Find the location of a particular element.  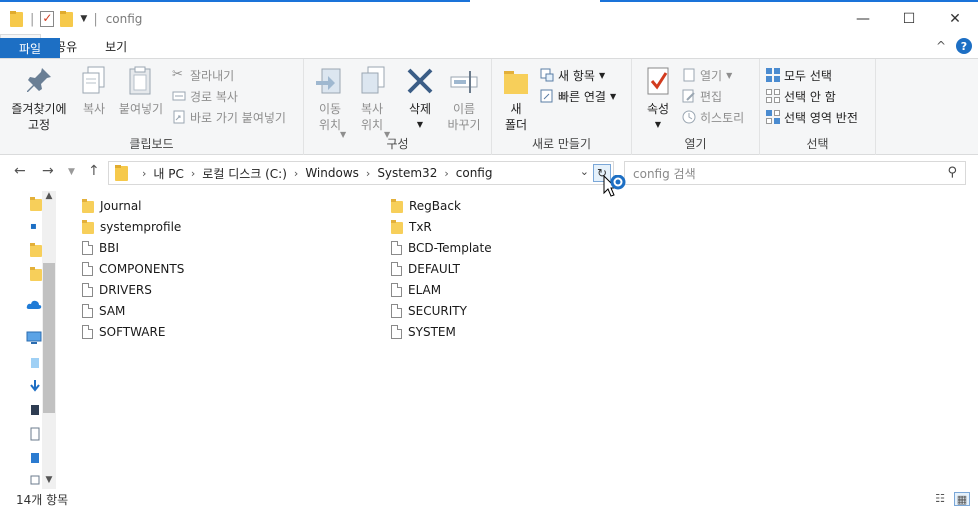

paste-icon is located at coordinates (141, 81).